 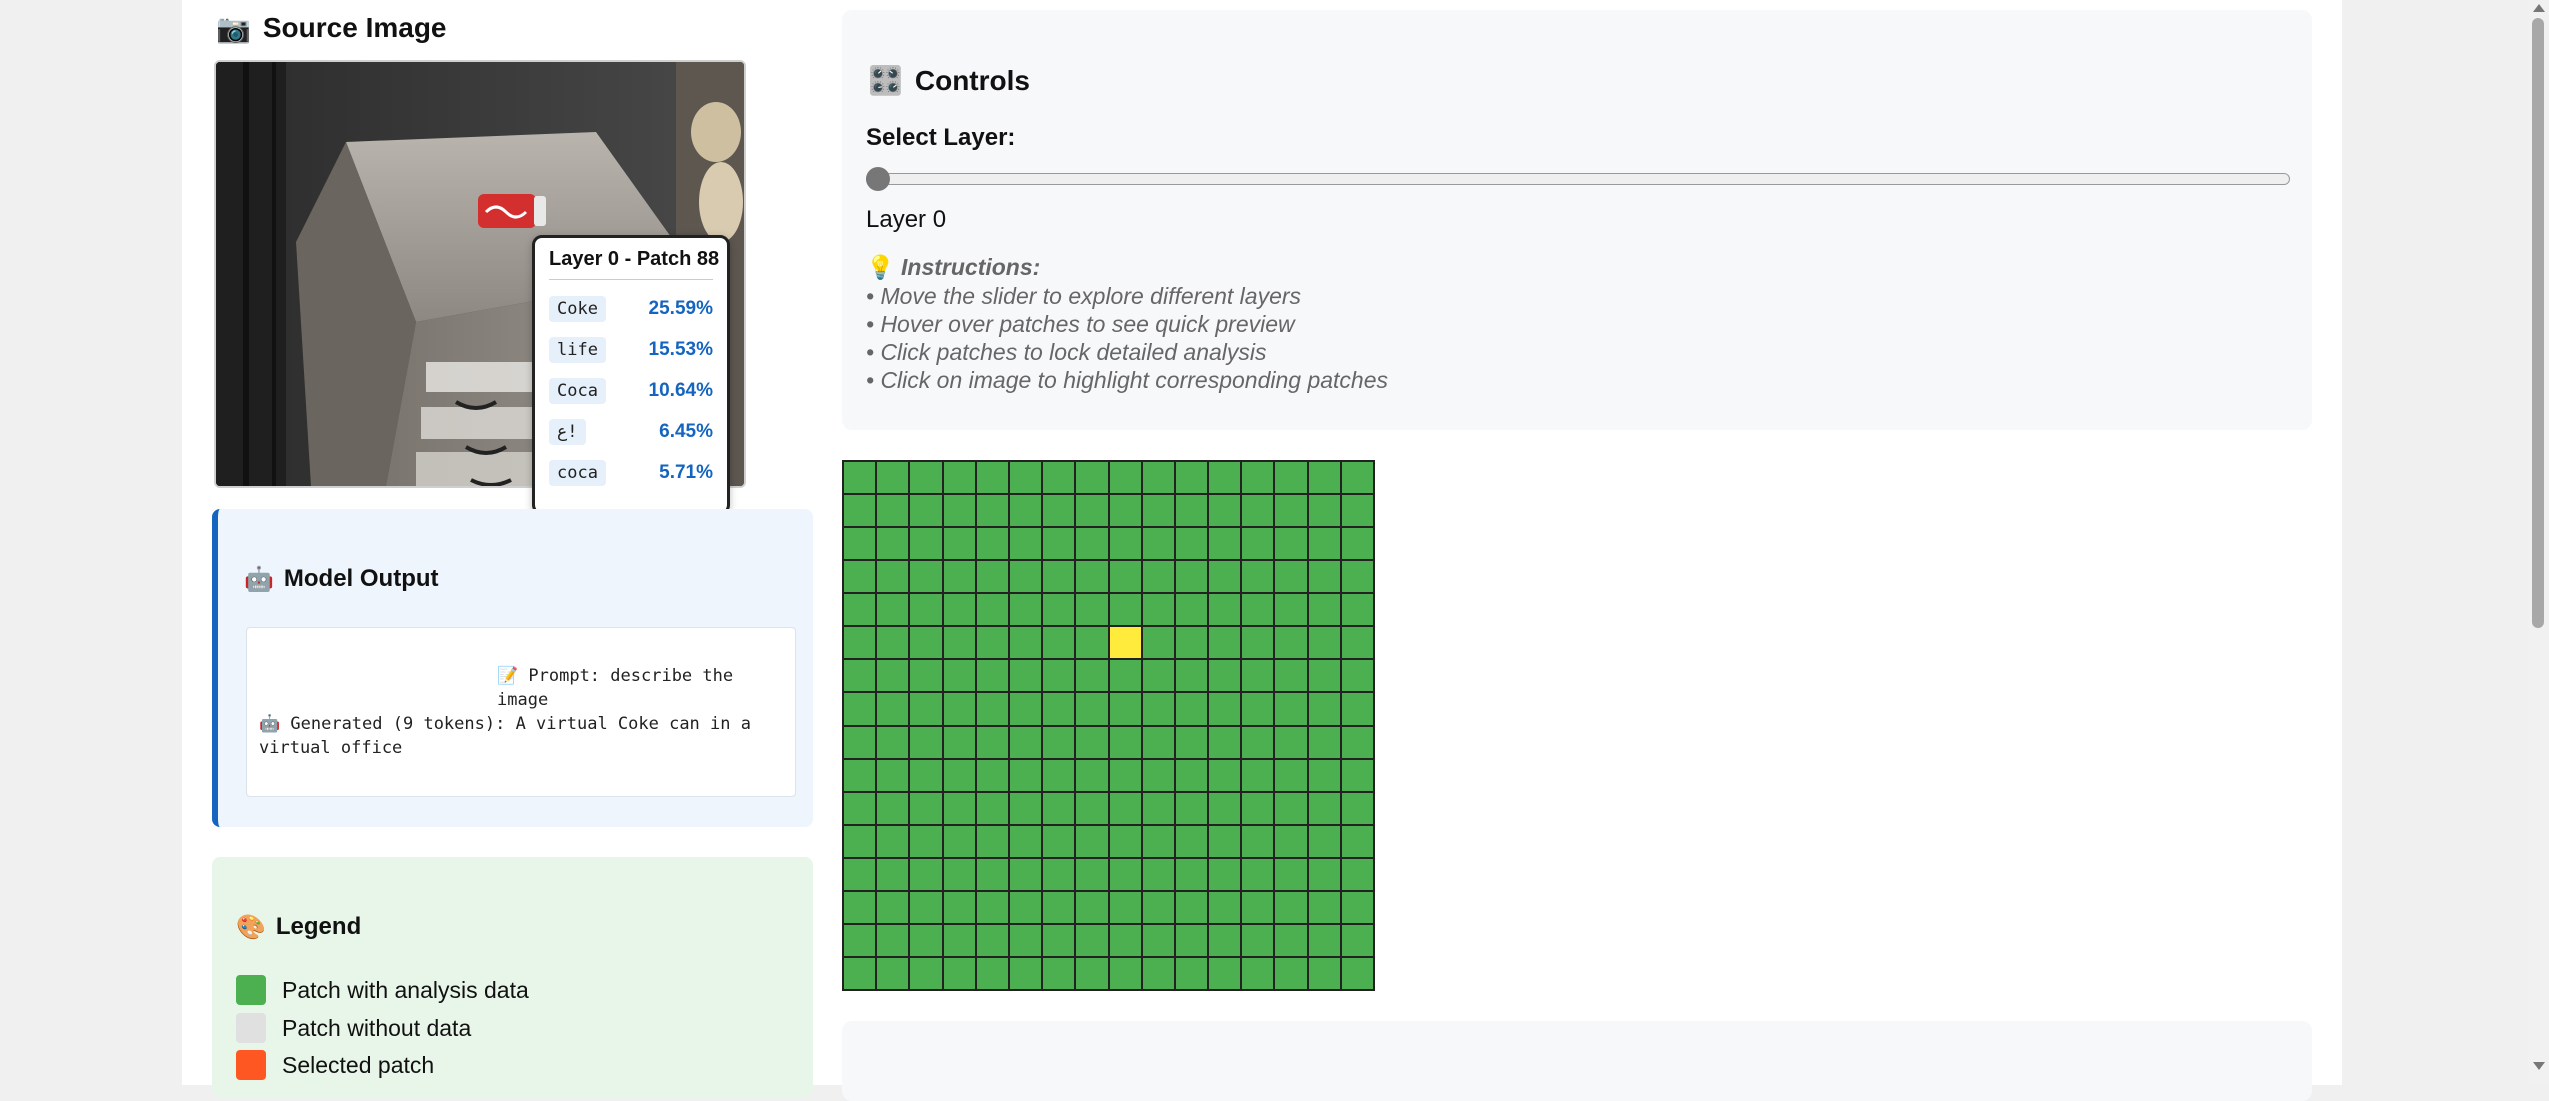 I want to click on layer-slider-track, so click(x=1578, y=179).